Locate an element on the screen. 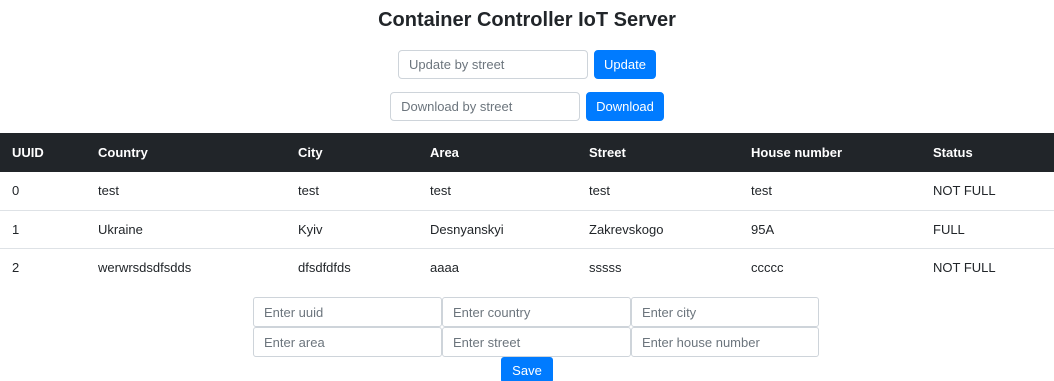 Image resolution: width=1054 pixels, height=381 pixels. cell-city: Kyiv is located at coordinates (352, 229).